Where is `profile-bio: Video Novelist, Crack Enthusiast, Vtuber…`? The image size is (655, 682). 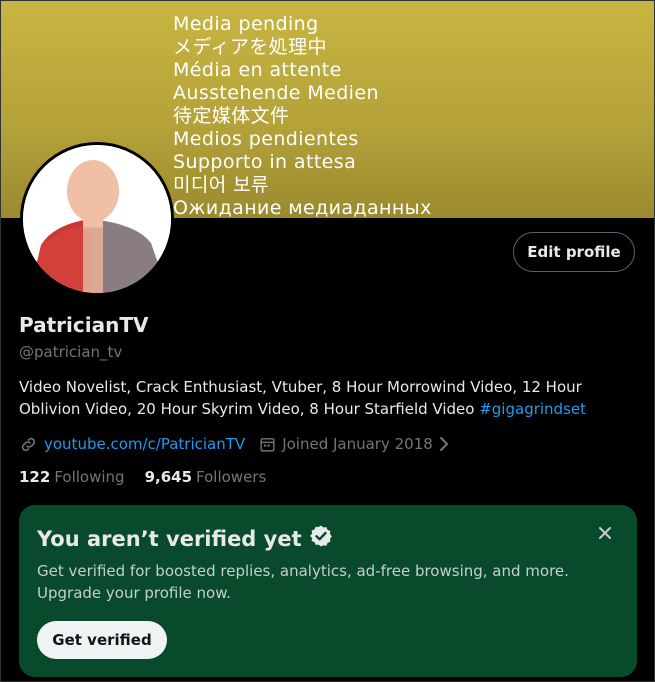
profile-bio: Video Novelist, Crack Enthusiast, Vtuber… is located at coordinates (329, 398).